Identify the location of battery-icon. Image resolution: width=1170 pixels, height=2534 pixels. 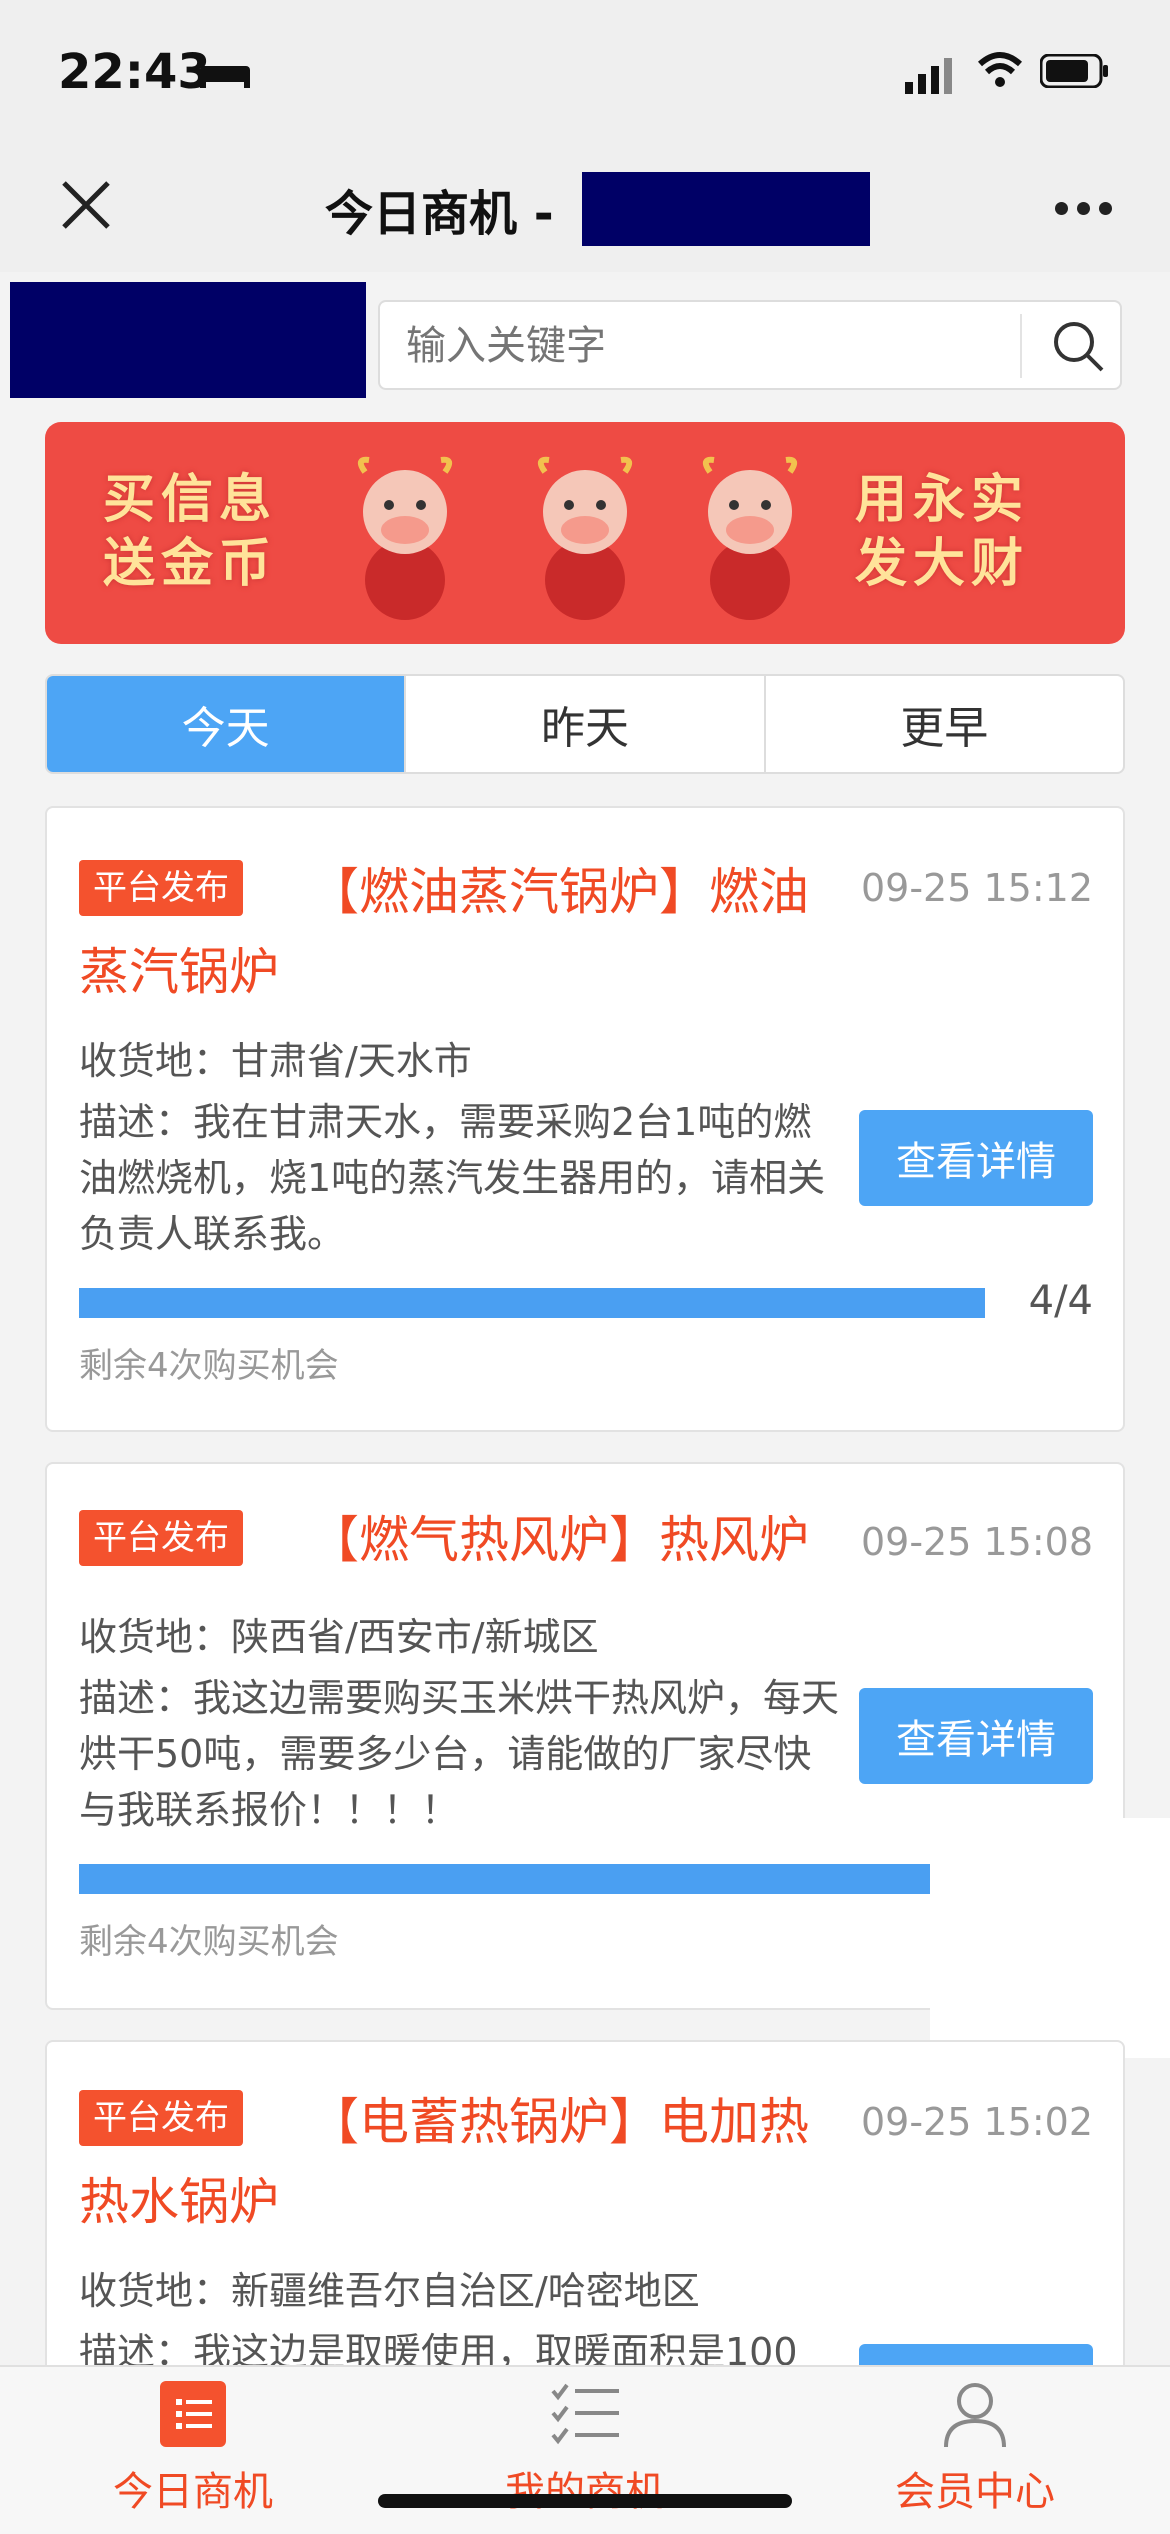
(1074, 71).